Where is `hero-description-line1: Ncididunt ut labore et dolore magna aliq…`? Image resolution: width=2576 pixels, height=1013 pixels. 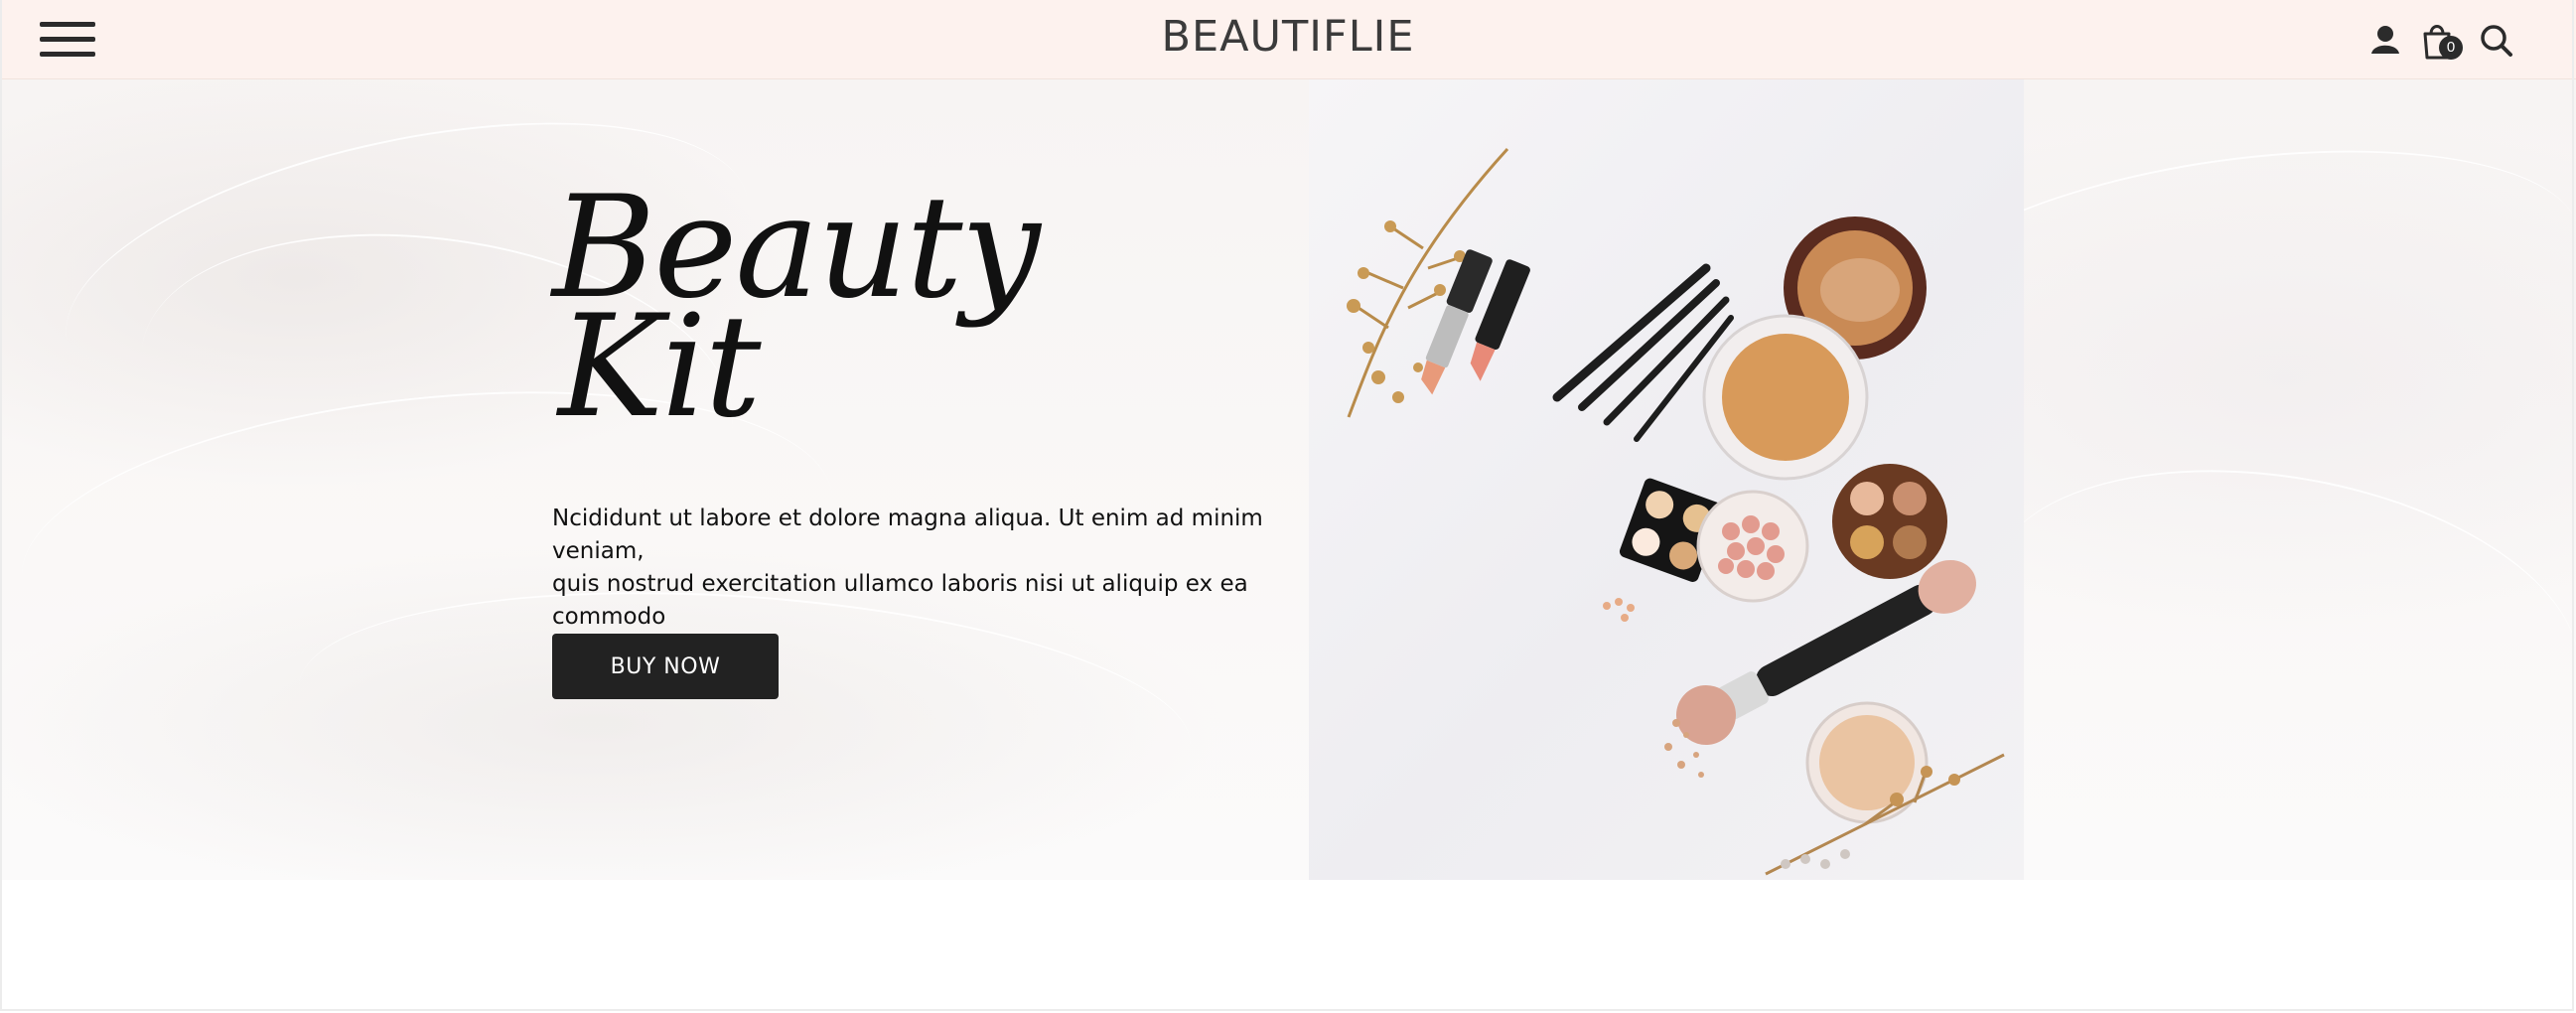
hero-description-line1: Ncididunt ut labore et dolore magna aliq… is located at coordinates (907, 535).